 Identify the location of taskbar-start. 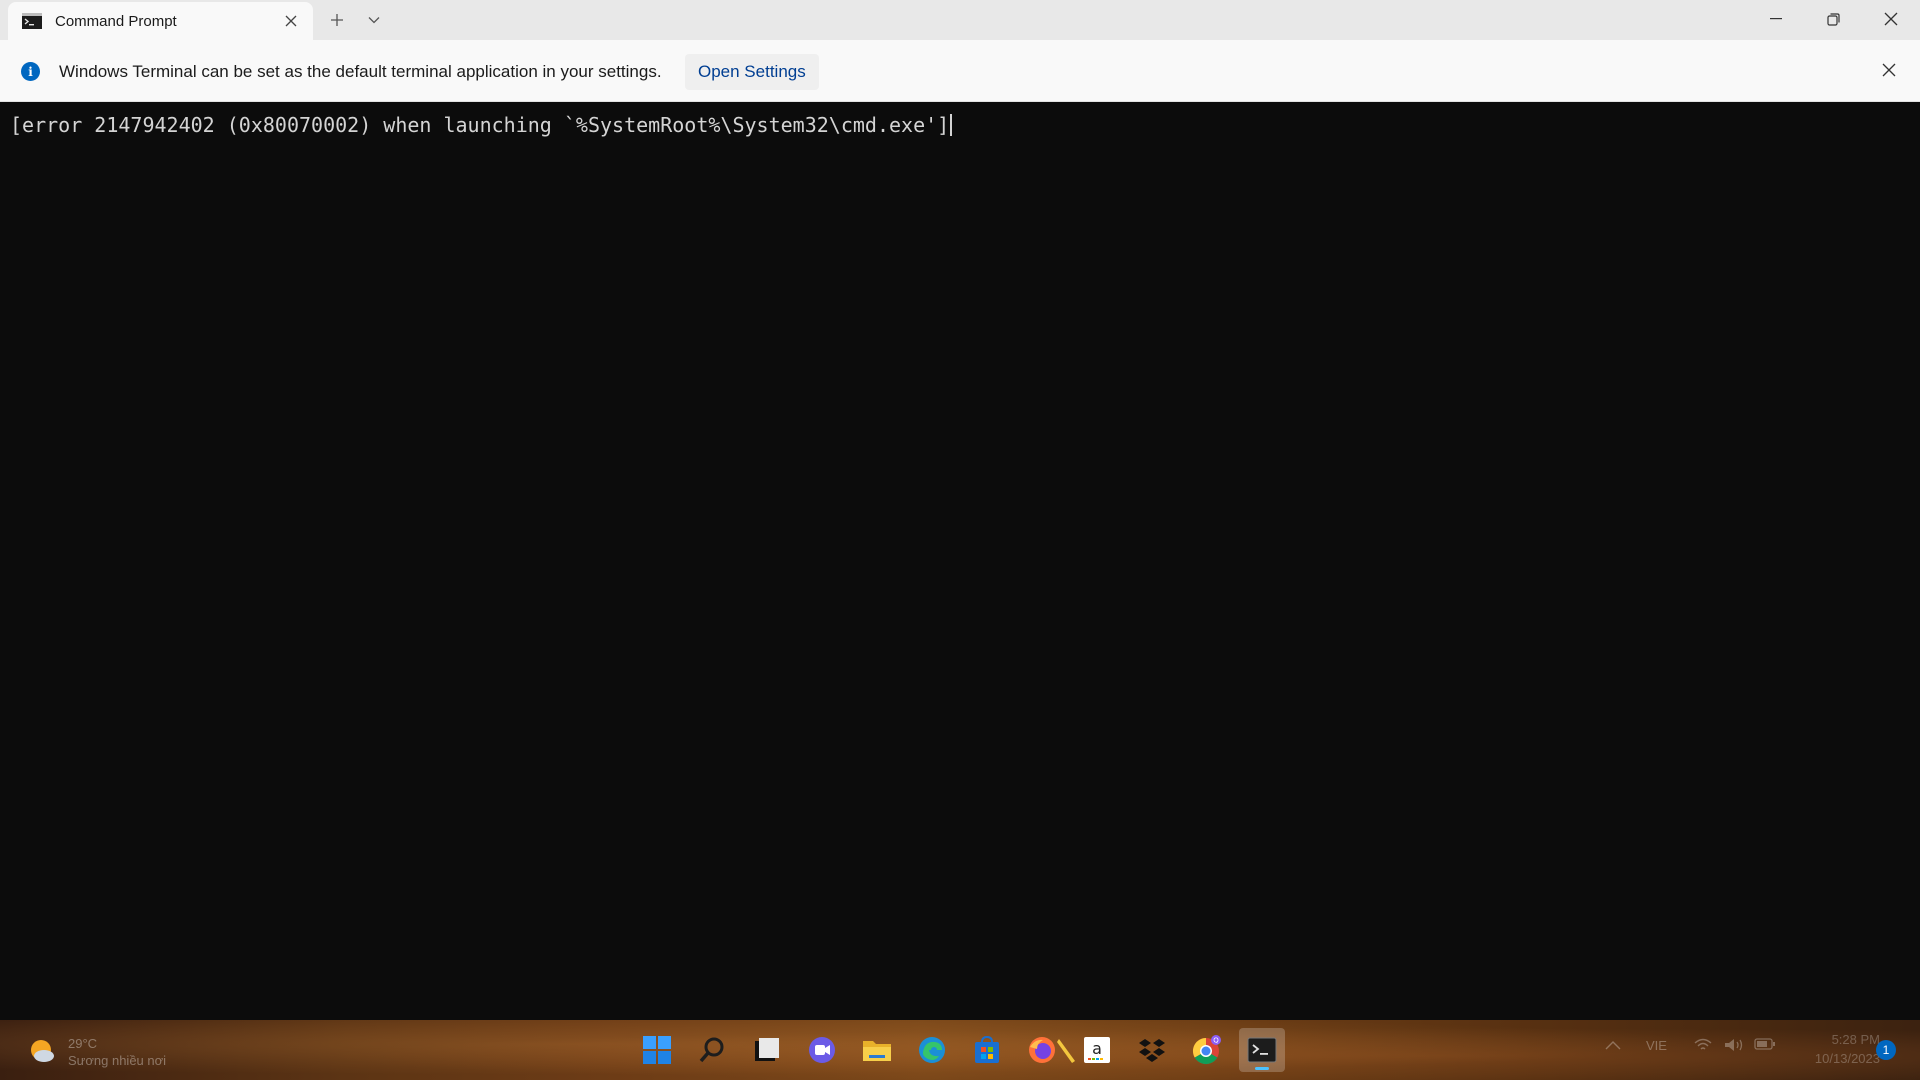
(657, 1050).